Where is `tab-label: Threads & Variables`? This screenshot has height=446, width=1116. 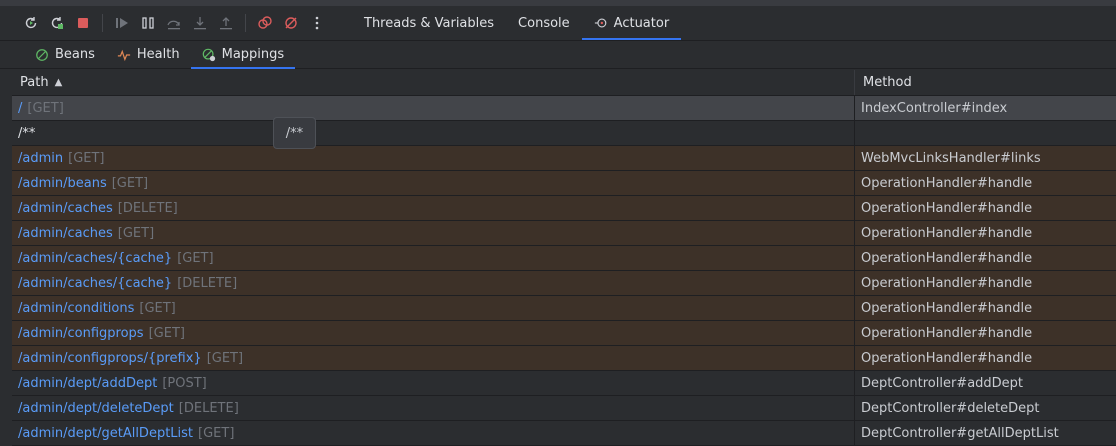 tab-label: Threads & Variables is located at coordinates (429, 23).